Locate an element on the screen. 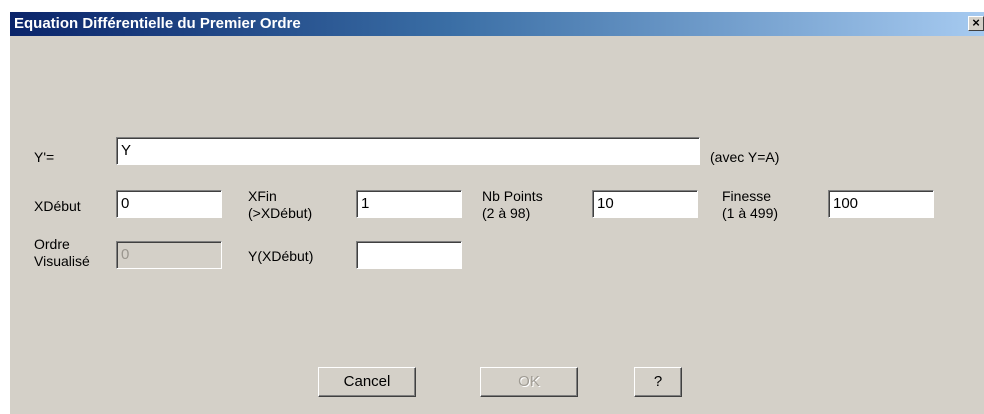 This screenshot has width=984, height=414. ordre-input: 0 is located at coordinates (169, 255).